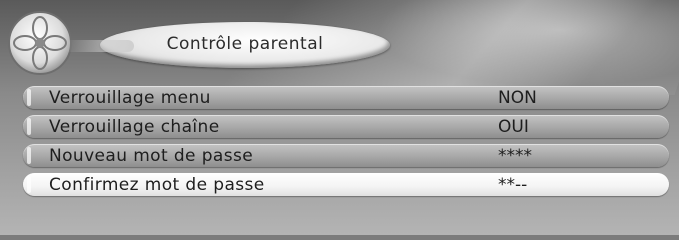  I want to click on page-title: Contrôle parental, so click(245, 44).